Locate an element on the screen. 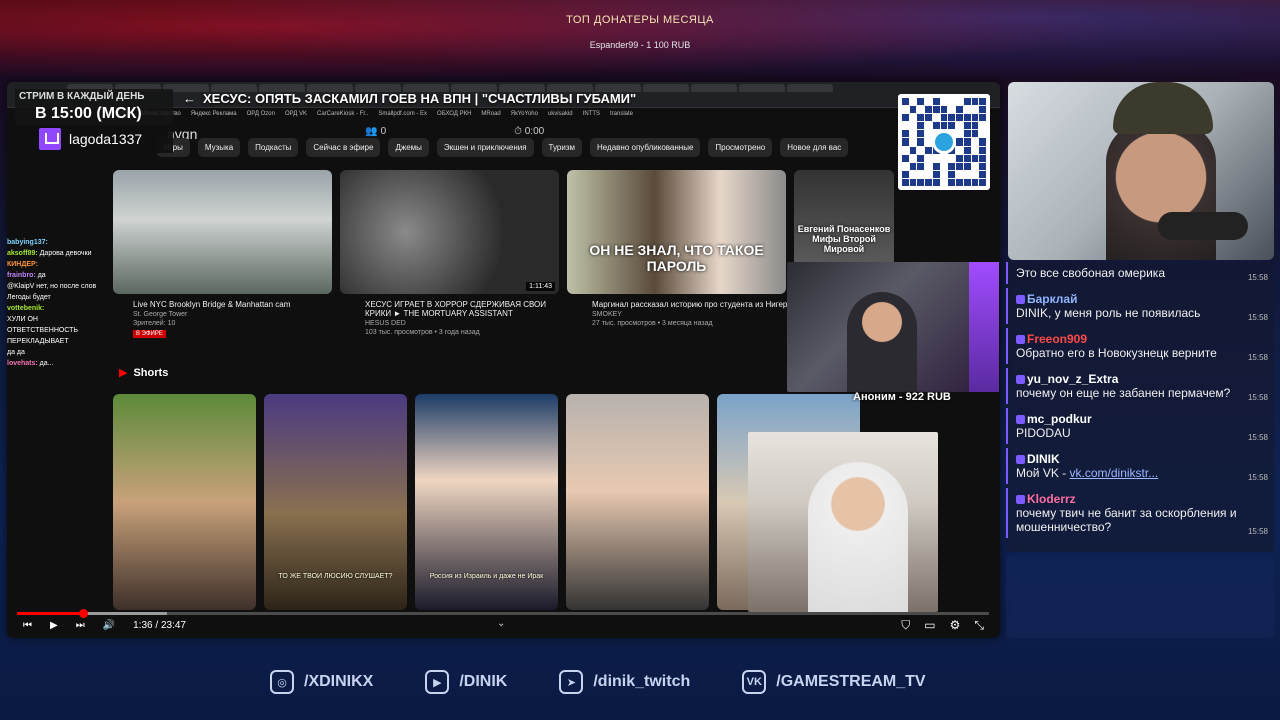 Image resolution: width=1280 pixels, height=720 pixels. video-progress-bar is located at coordinates (503, 613).